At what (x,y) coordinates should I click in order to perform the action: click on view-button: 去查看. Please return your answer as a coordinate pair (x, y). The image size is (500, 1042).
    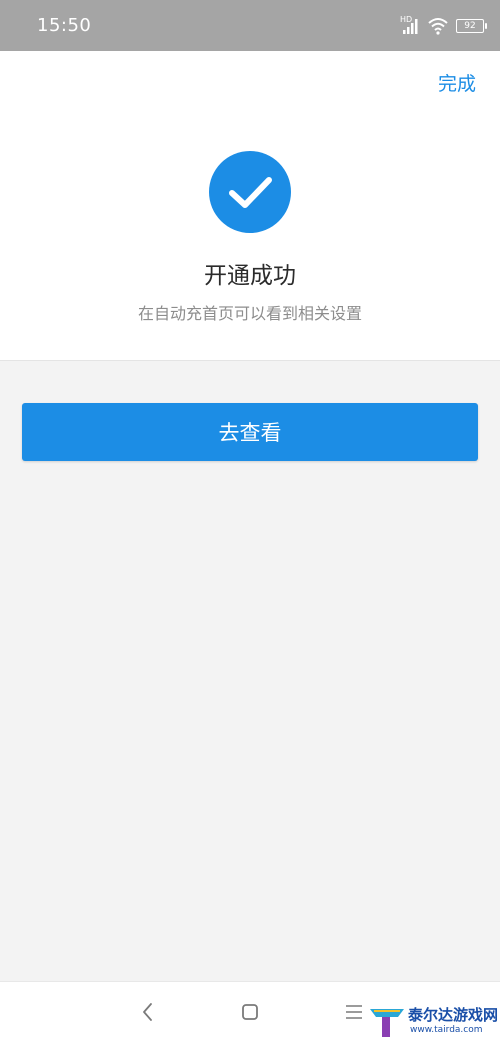
    Looking at the image, I should click on (250, 432).